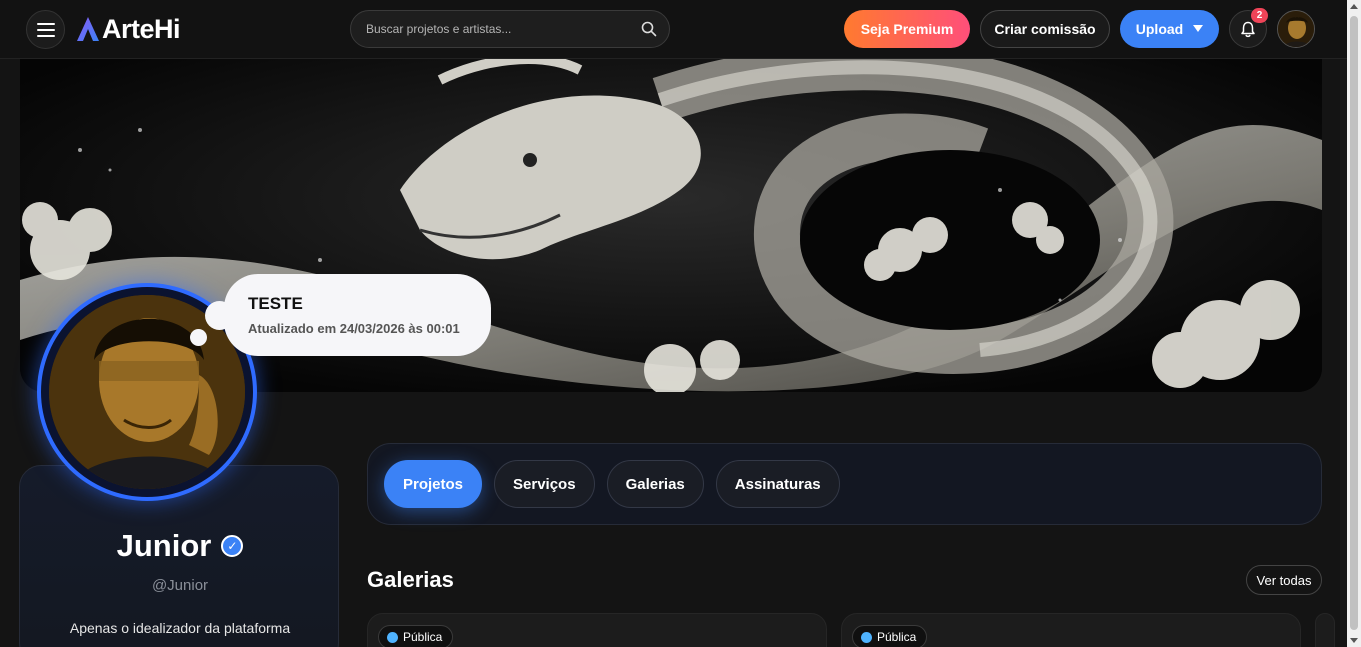 Image resolution: width=1361 pixels, height=647 pixels. I want to click on upload-button: Upload, so click(1169, 29).